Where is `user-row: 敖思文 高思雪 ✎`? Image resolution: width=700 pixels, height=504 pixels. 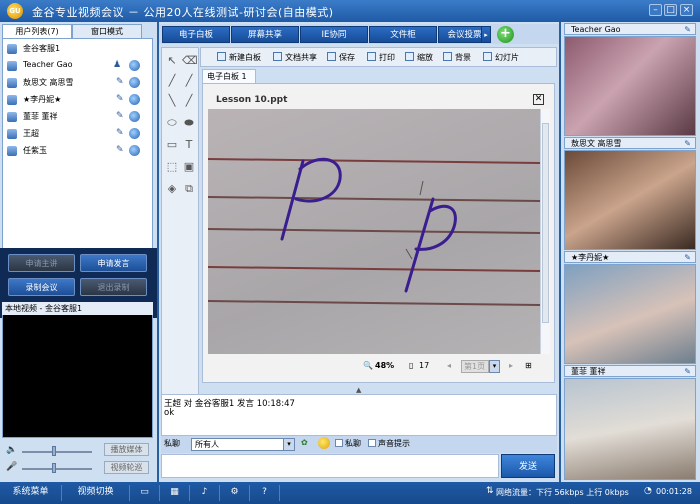 user-row: 敖思文 高思雪 ✎ is located at coordinates (77, 83).